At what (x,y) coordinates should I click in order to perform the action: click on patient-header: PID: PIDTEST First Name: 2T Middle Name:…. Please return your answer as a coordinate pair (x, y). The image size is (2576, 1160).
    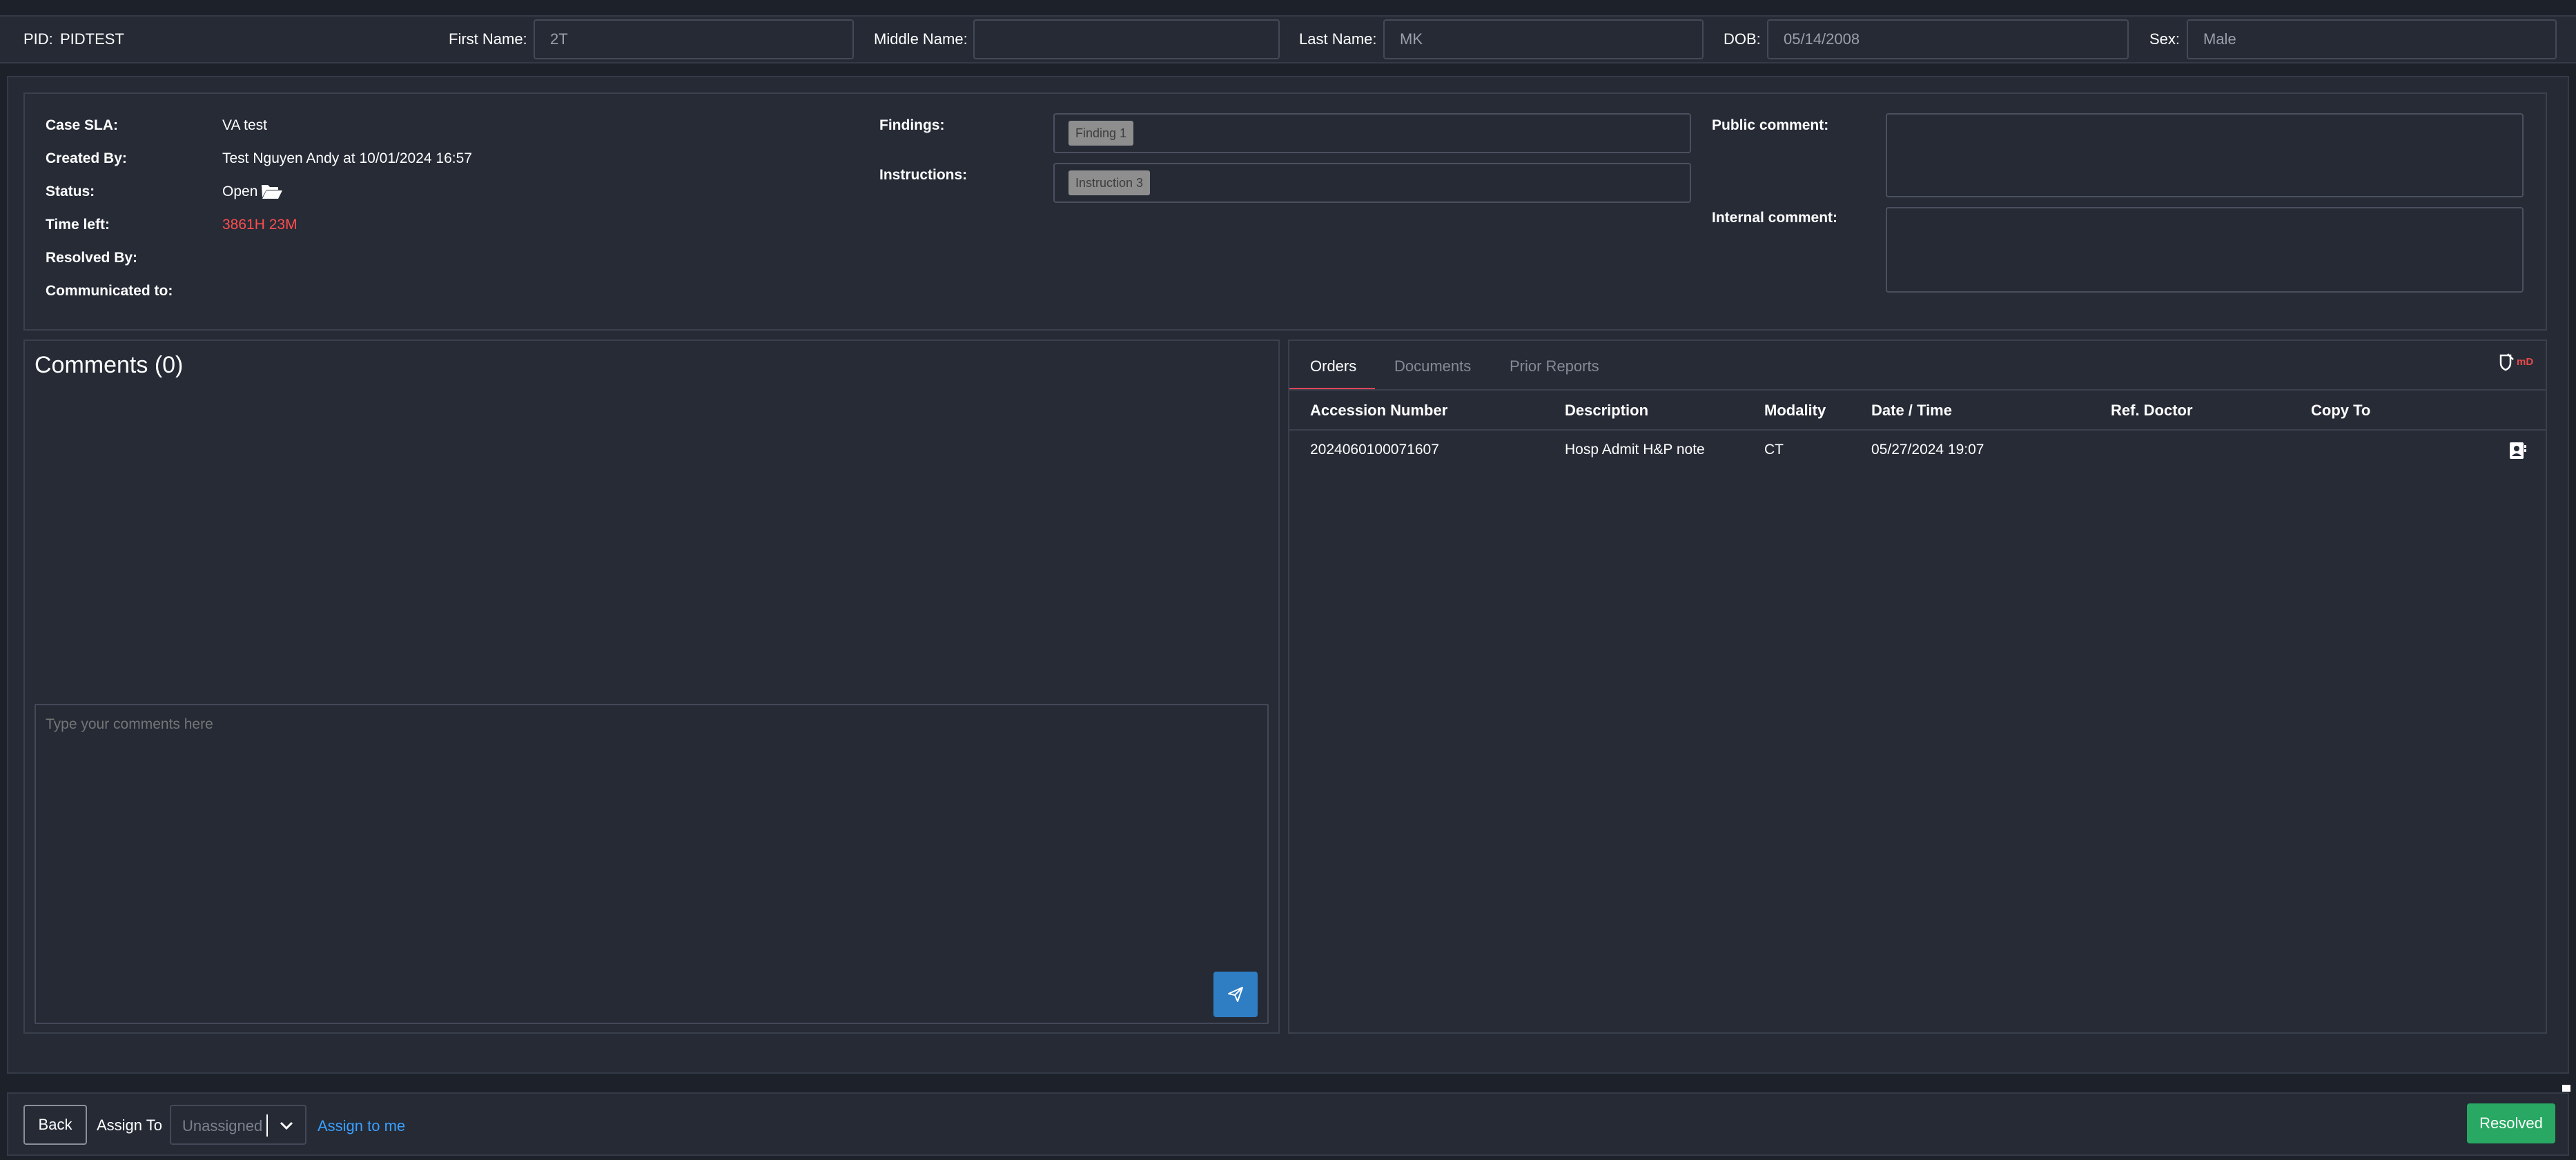
    Looking at the image, I should click on (1288, 39).